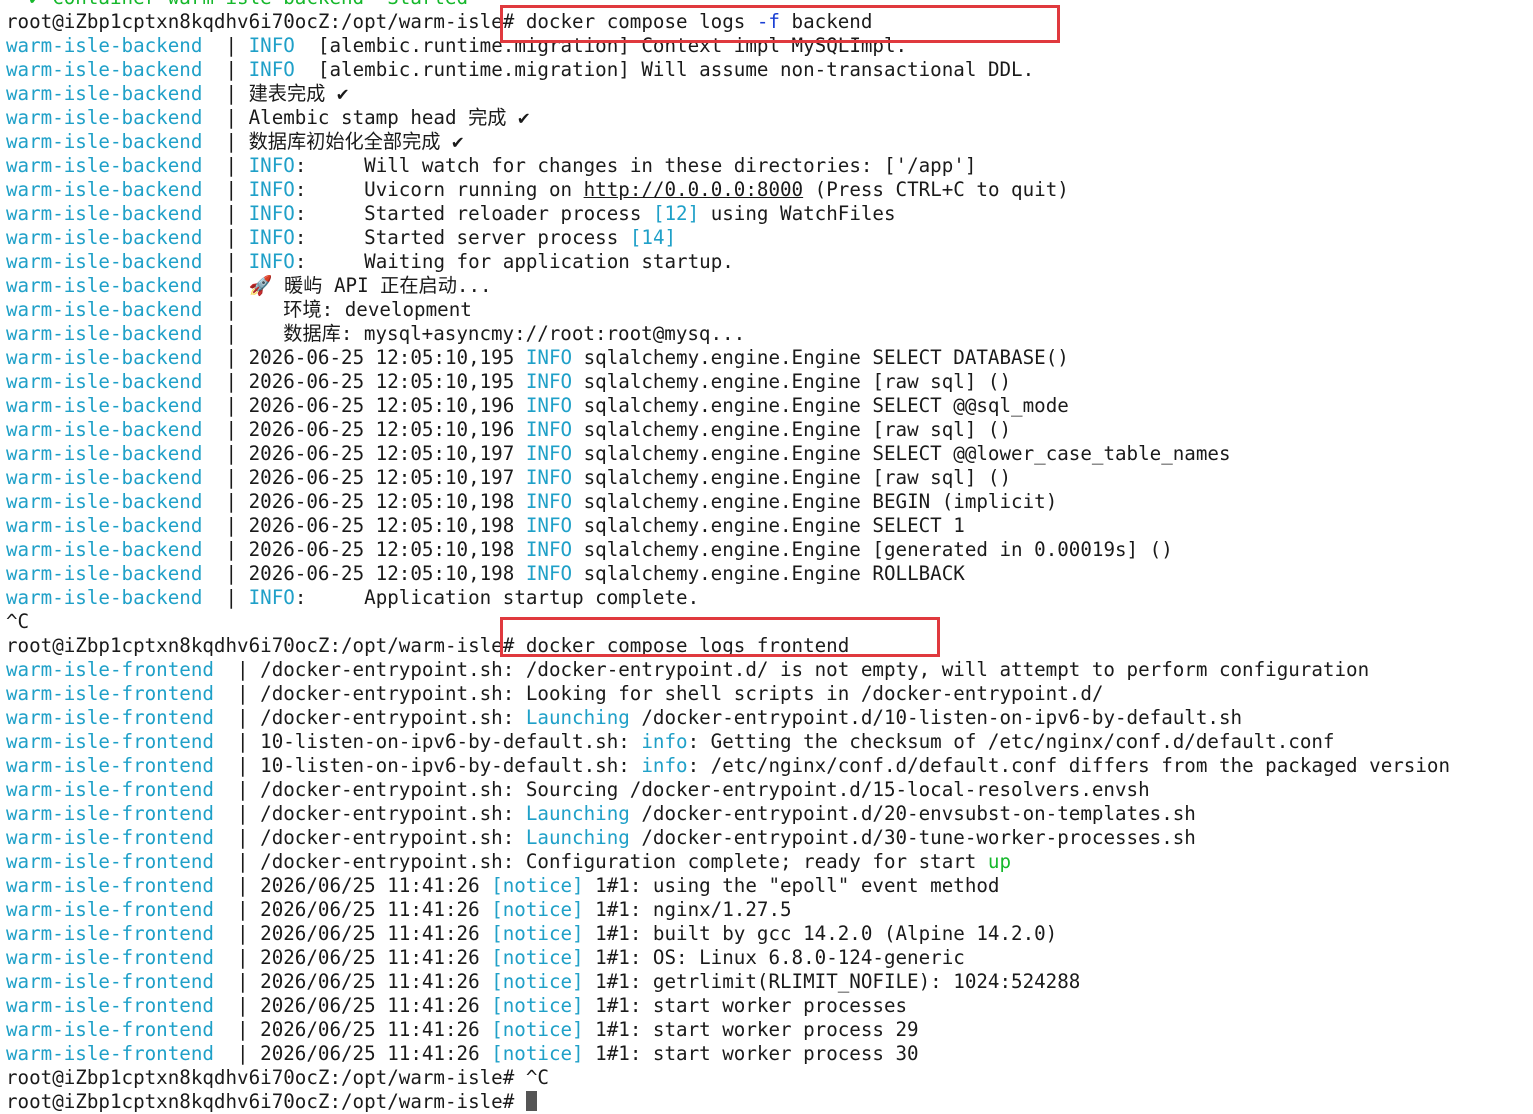 The width and height of the screenshot is (1533, 1114). Describe the element at coordinates (687, 909) in the screenshot. I see `terminal-text: 1#1: nginx/1.27.5` at that location.